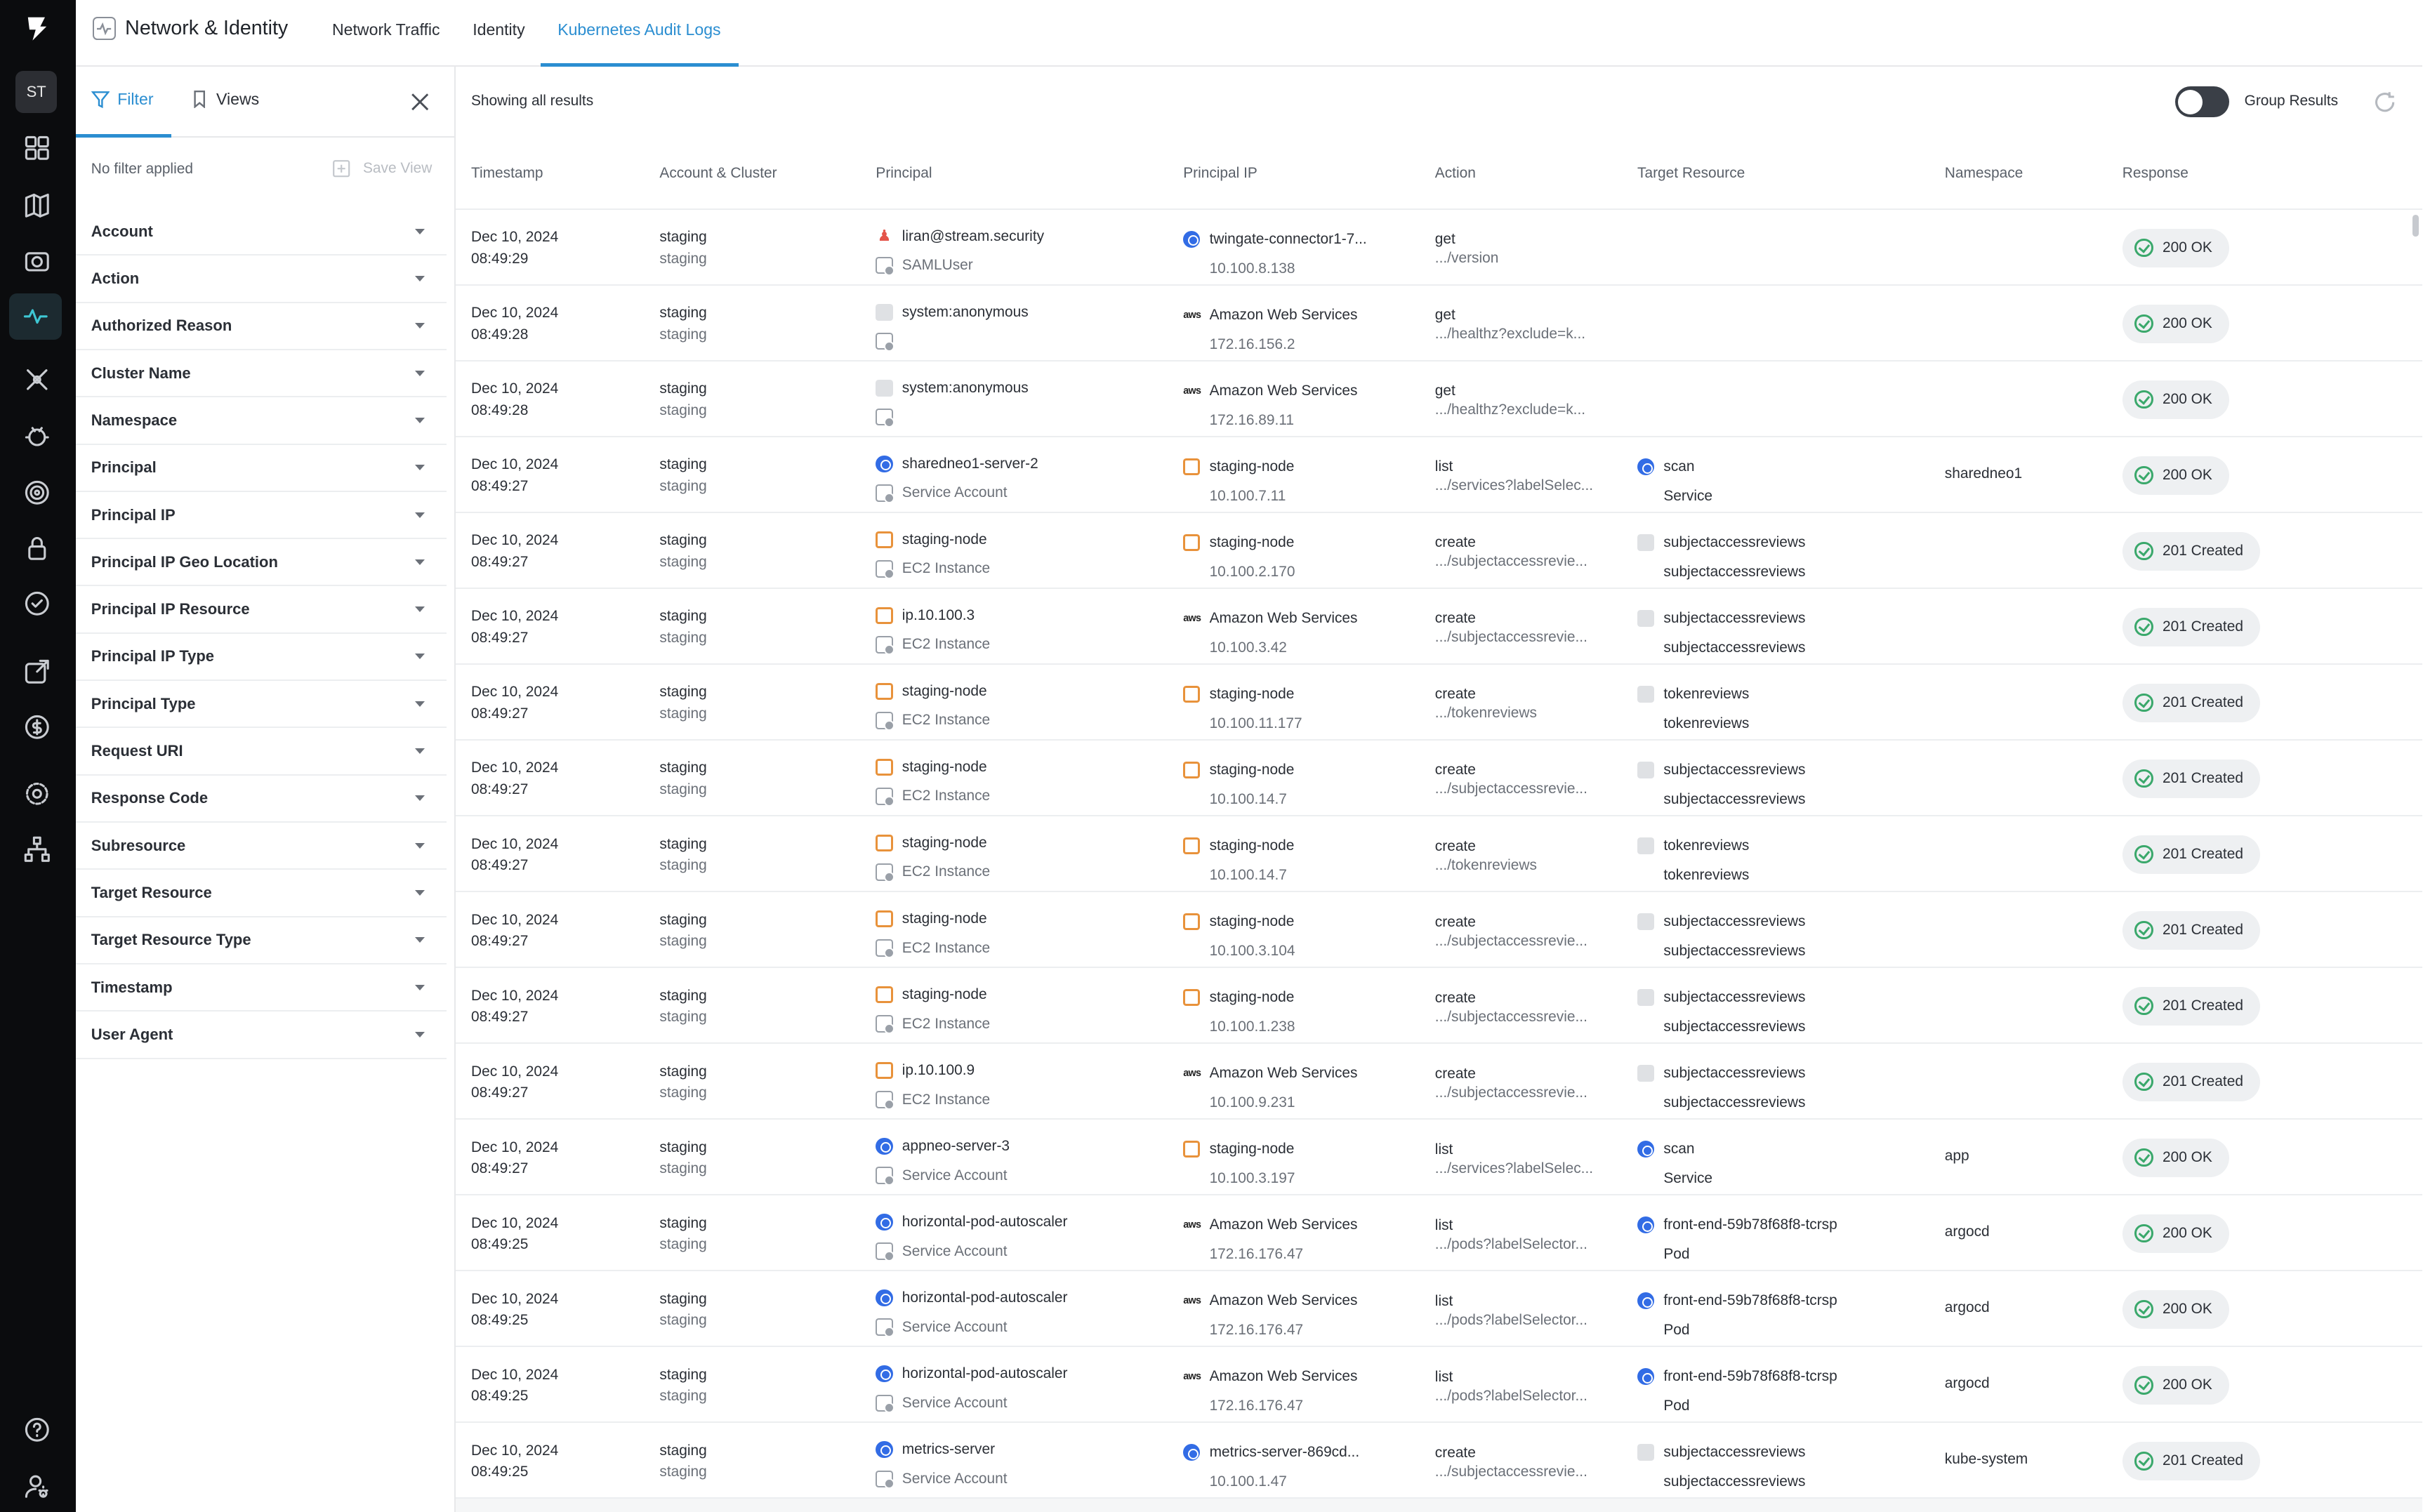  Describe the element at coordinates (2385, 102) in the screenshot. I see `refresh-icon` at that location.